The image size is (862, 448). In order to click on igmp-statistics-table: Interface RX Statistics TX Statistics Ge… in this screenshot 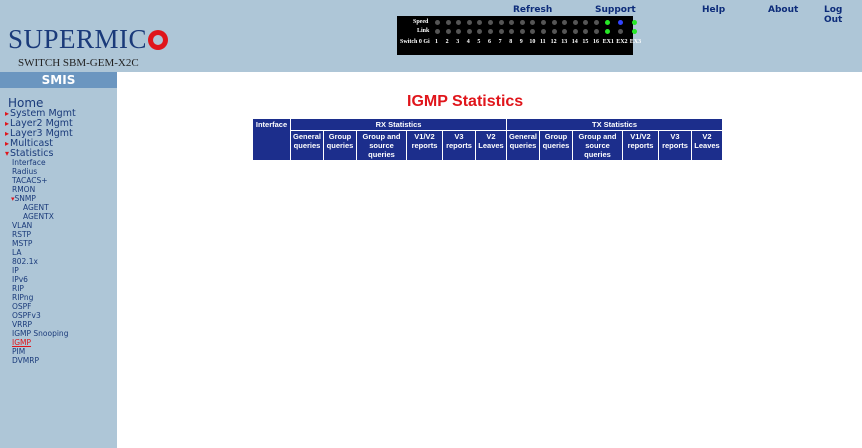, I will do `click(487, 139)`.